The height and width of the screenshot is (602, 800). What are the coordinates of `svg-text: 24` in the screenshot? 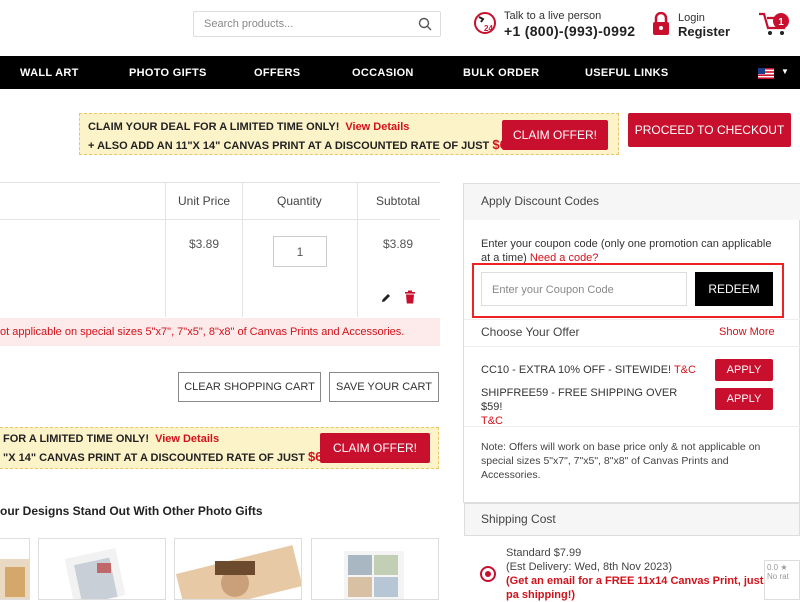 It's located at (488, 28).